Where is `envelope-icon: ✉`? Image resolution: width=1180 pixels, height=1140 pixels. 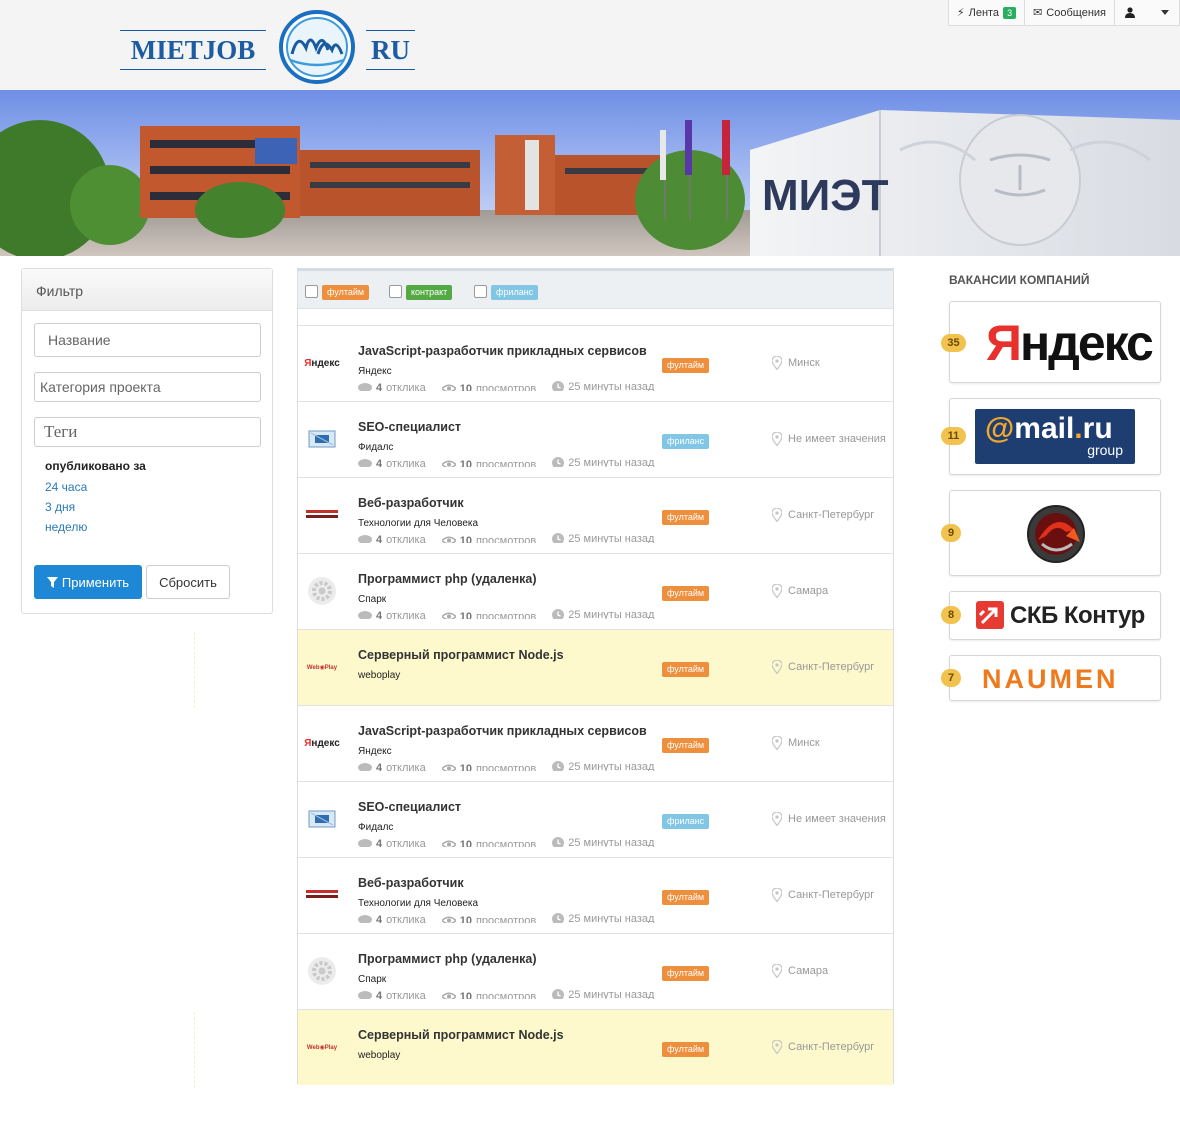 envelope-icon: ✉ is located at coordinates (1038, 13).